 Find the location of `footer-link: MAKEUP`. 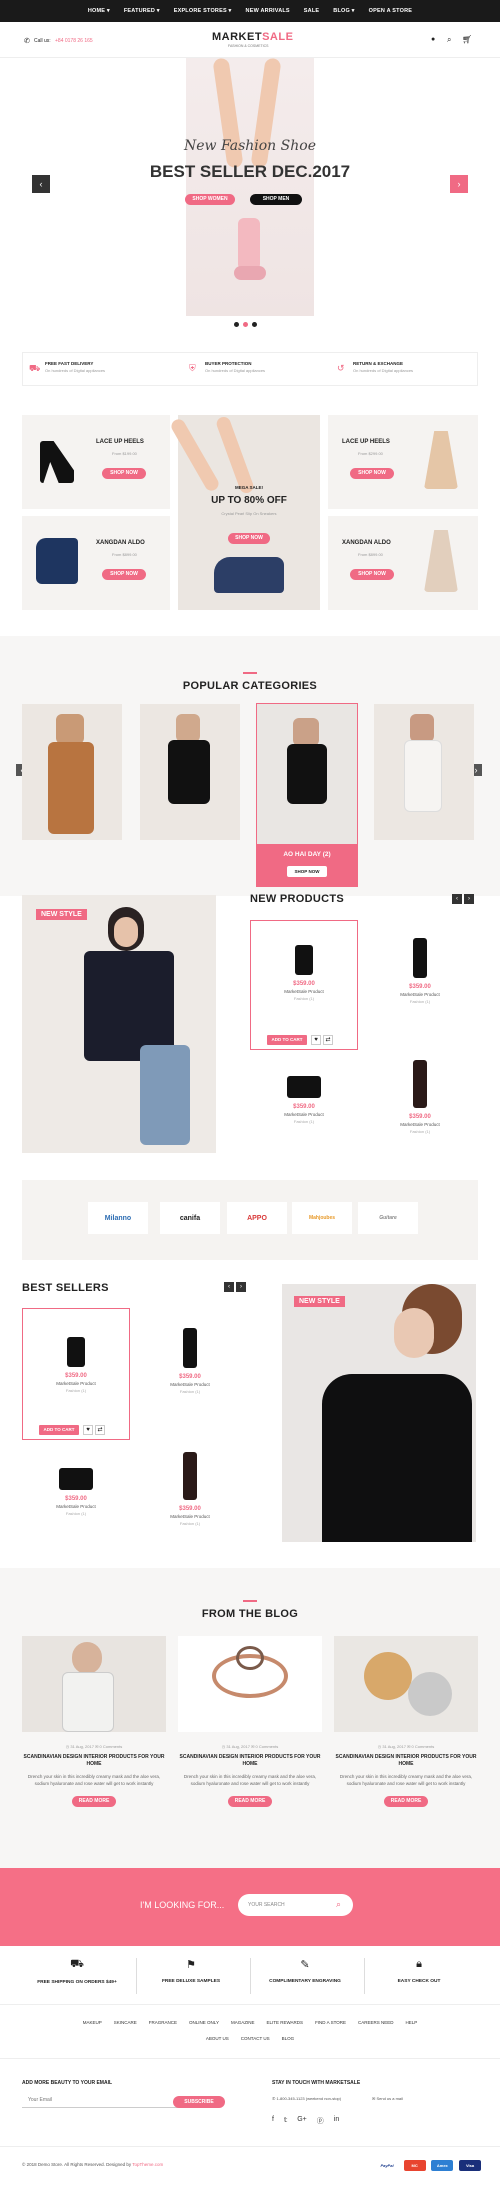

footer-link: MAKEUP is located at coordinates (92, 2022).